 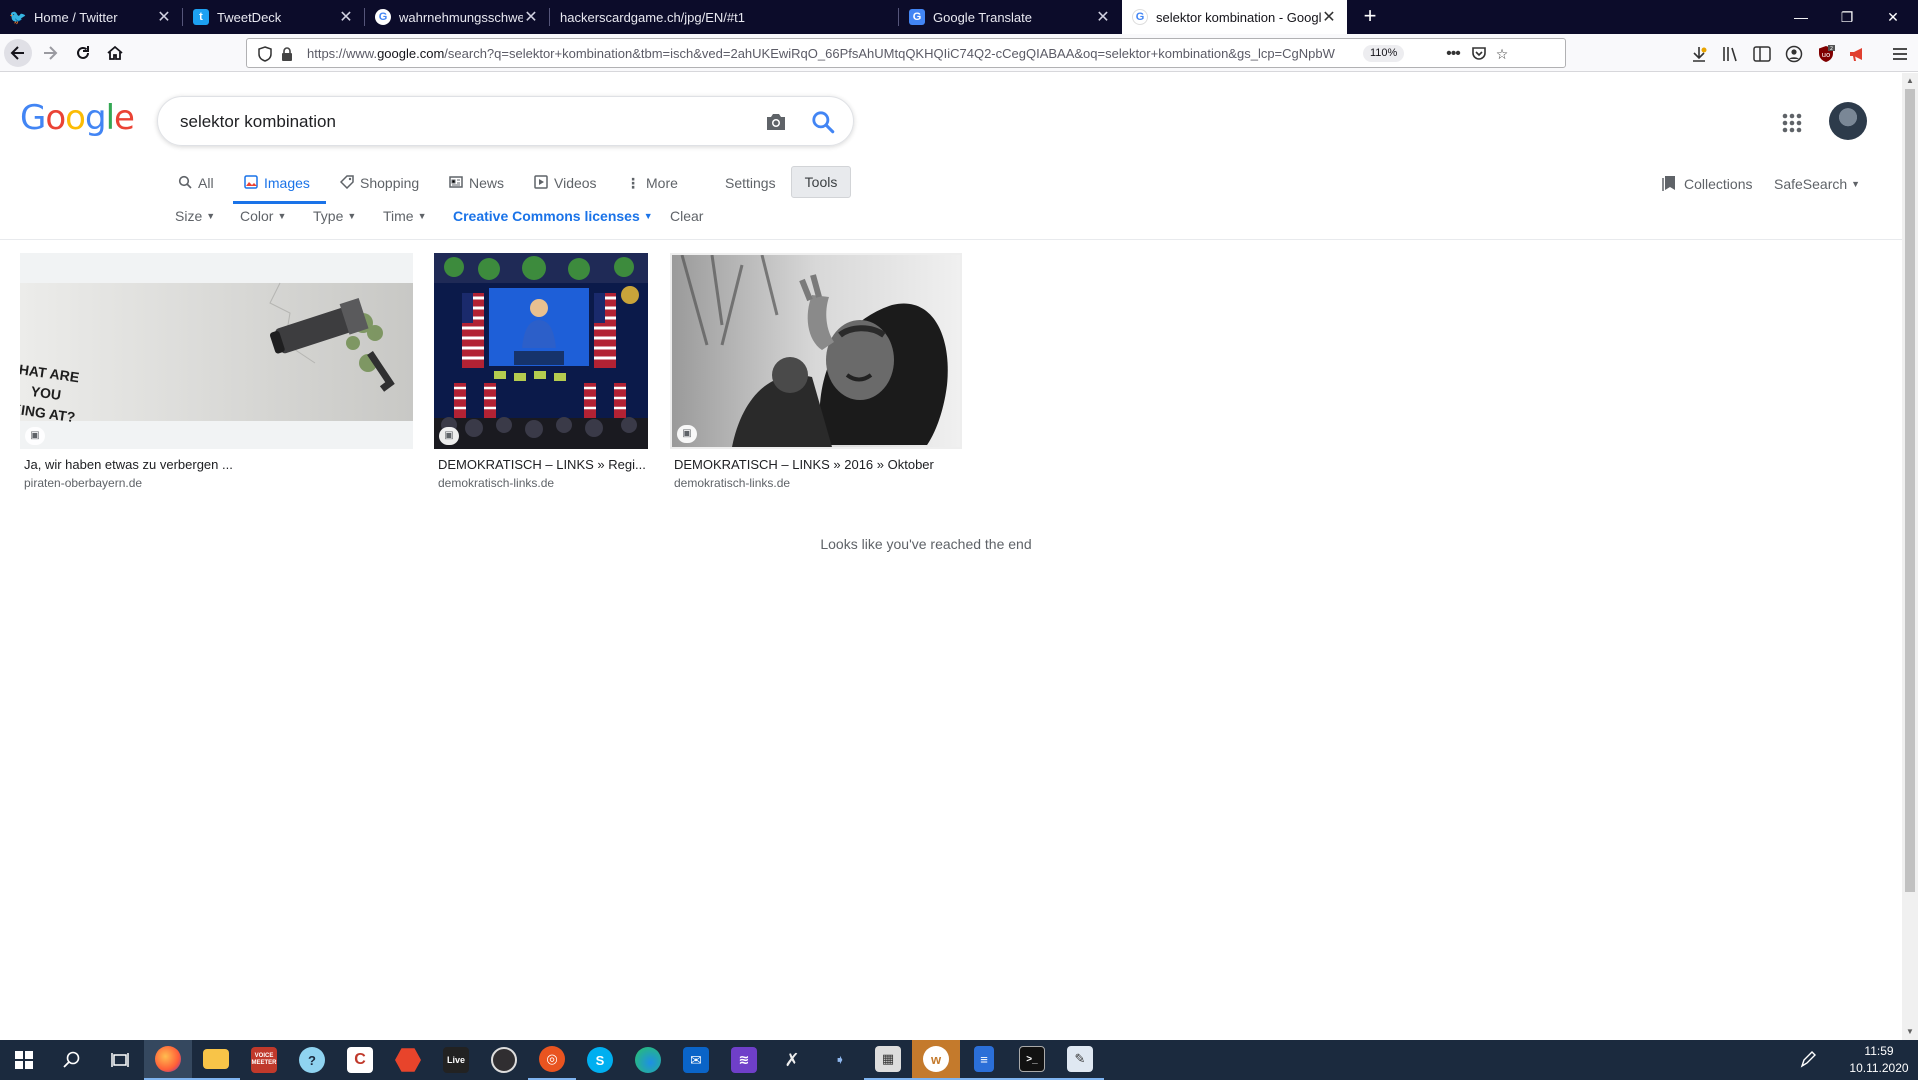 What do you see at coordinates (312, 1060) in the screenshot?
I see `taskbar-app: ?` at bounding box center [312, 1060].